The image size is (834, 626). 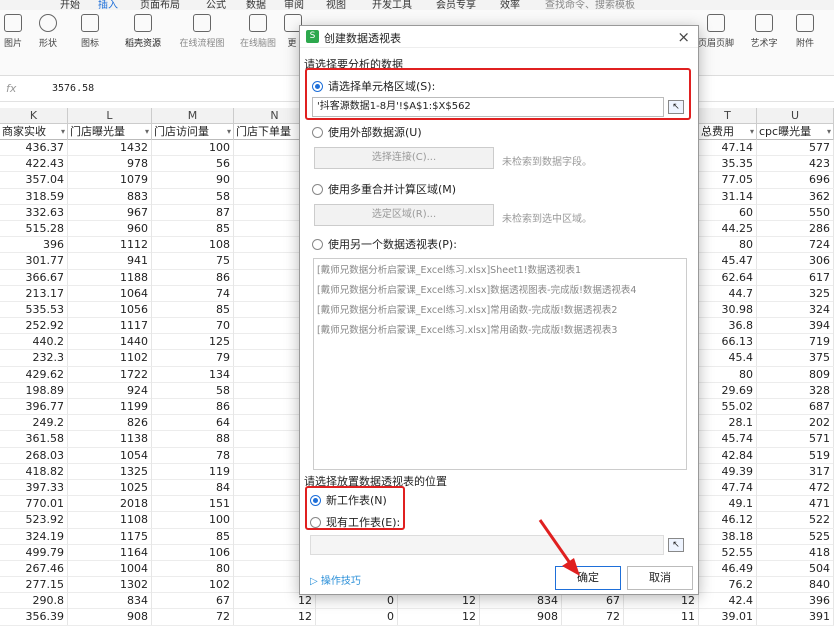 What do you see at coordinates (34, 116) in the screenshot?
I see `col-letter-k: K` at bounding box center [34, 116].